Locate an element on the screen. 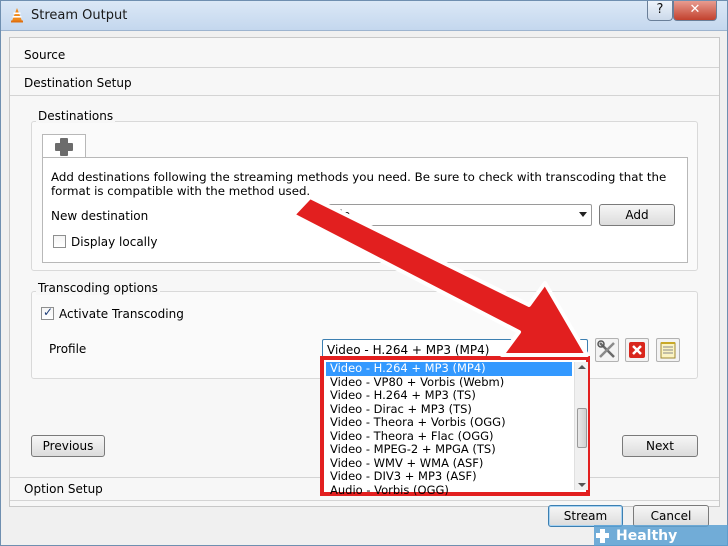  add-button: Add is located at coordinates (637, 215).